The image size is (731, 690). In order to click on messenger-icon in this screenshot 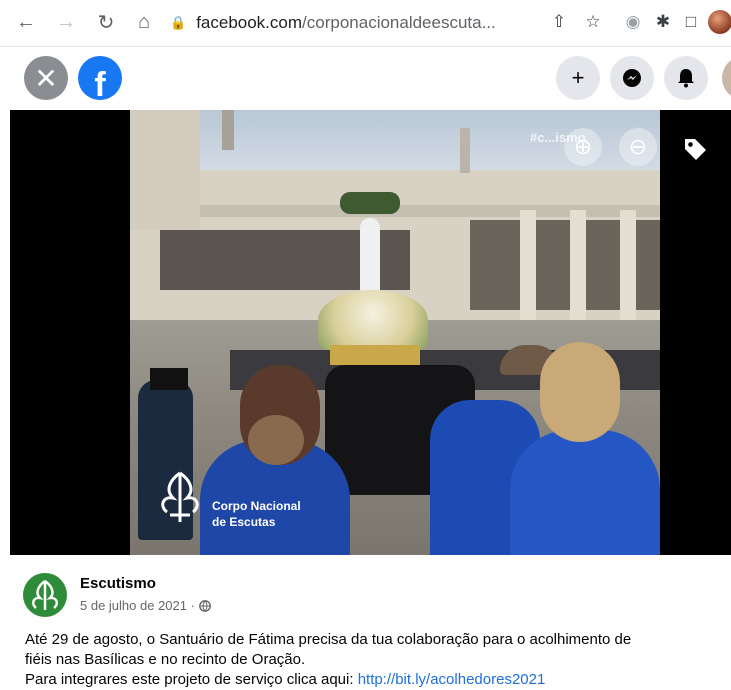, I will do `click(632, 78)`.